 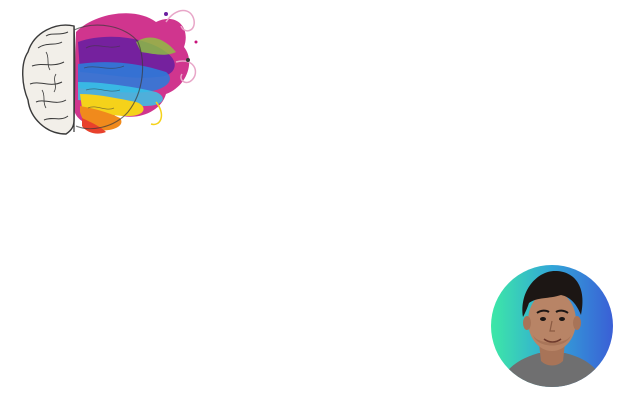 I want to click on avatar-photo, so click(x=552, y=326).